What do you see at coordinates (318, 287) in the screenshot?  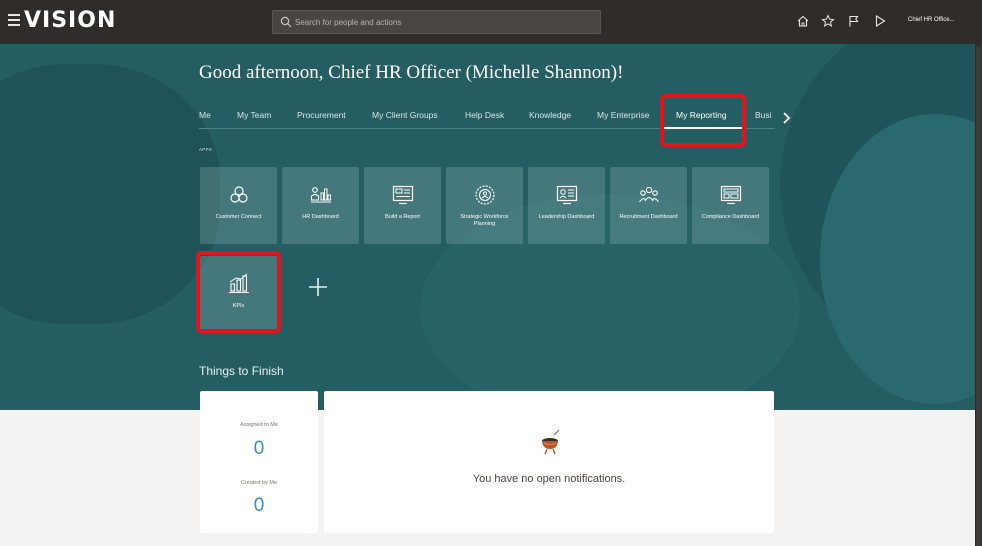 I see `add-app-plus-icon` at bounding box center [318, 287].